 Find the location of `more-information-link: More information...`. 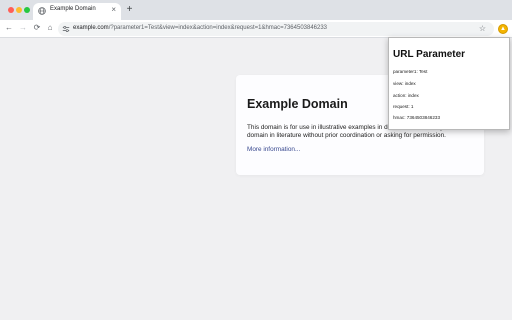

more-information-link: More information... is located at coordinates (273, 149).